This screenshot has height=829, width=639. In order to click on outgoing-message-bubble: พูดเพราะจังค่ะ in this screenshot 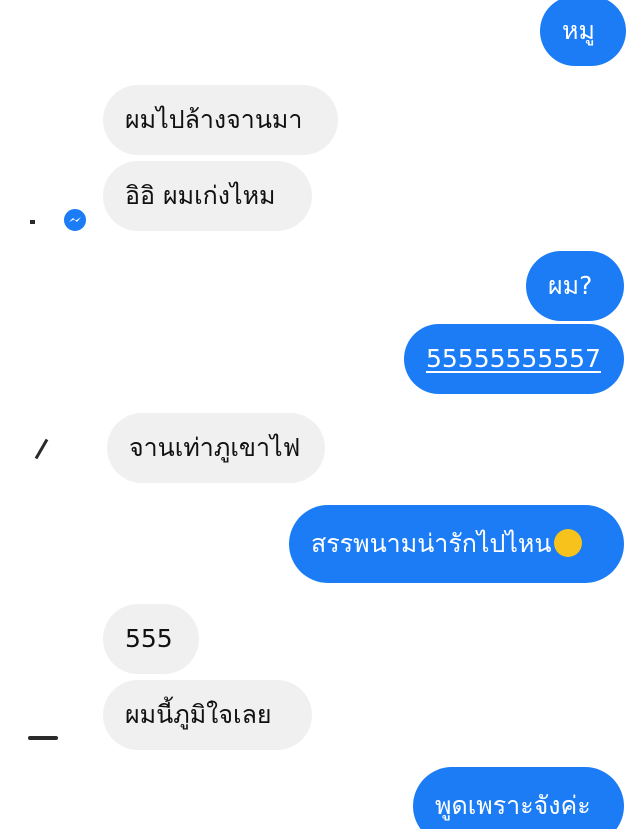, I will do `click(518, 798)`.